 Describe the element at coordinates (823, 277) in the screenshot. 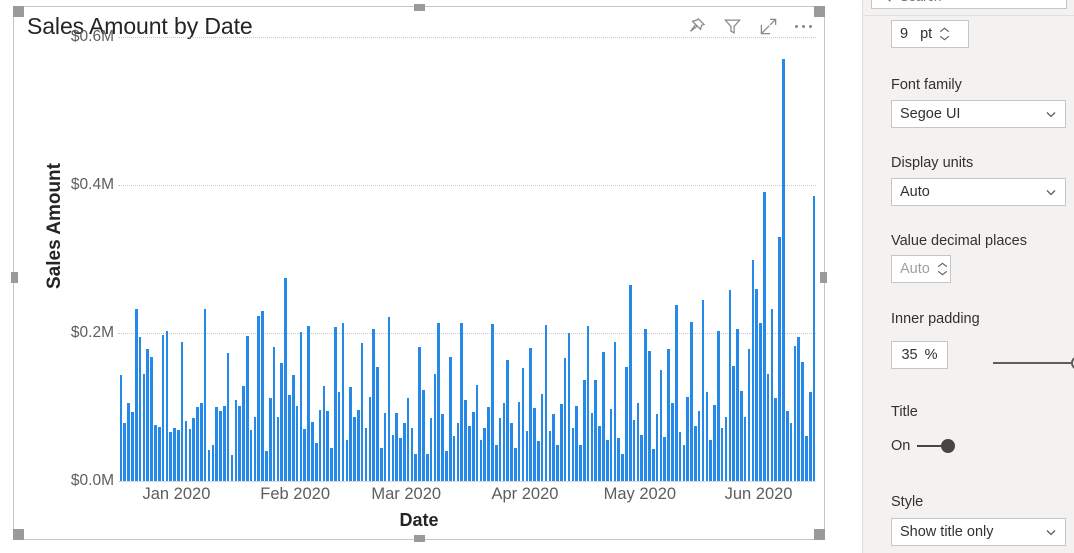

I see `selection-handle-right-center` at that location.